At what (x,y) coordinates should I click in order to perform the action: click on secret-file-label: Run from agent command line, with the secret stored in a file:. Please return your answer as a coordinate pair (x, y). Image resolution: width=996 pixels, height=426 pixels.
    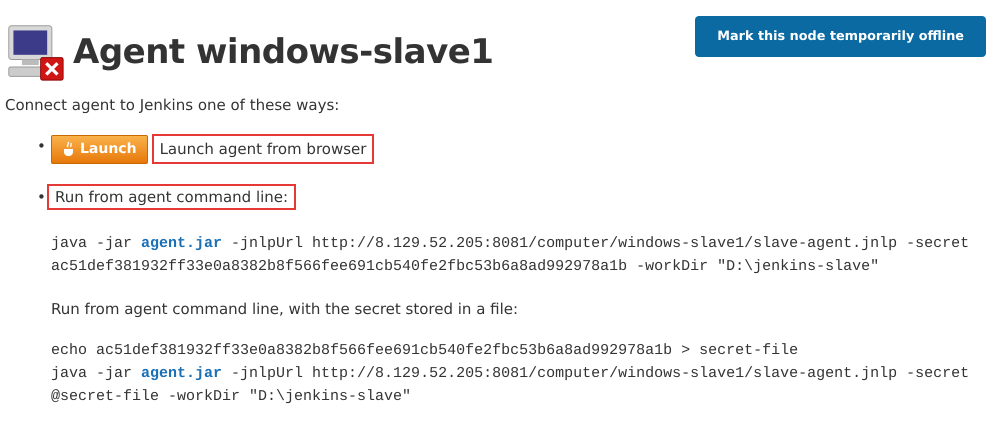
    Looking at the image, I should click on (285, 309).